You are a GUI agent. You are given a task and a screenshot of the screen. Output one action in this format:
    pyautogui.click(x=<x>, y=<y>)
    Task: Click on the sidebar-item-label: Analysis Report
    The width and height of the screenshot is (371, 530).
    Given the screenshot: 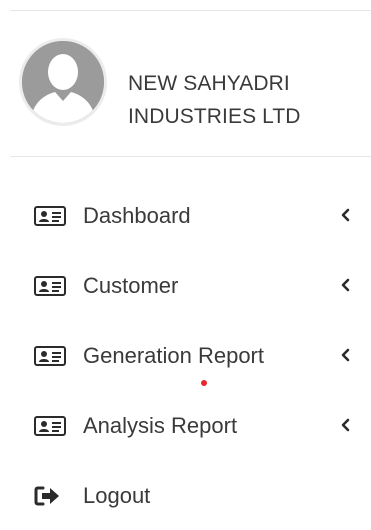 What is the action you would take?
    pyautogui.click(x=160, y=425)
    